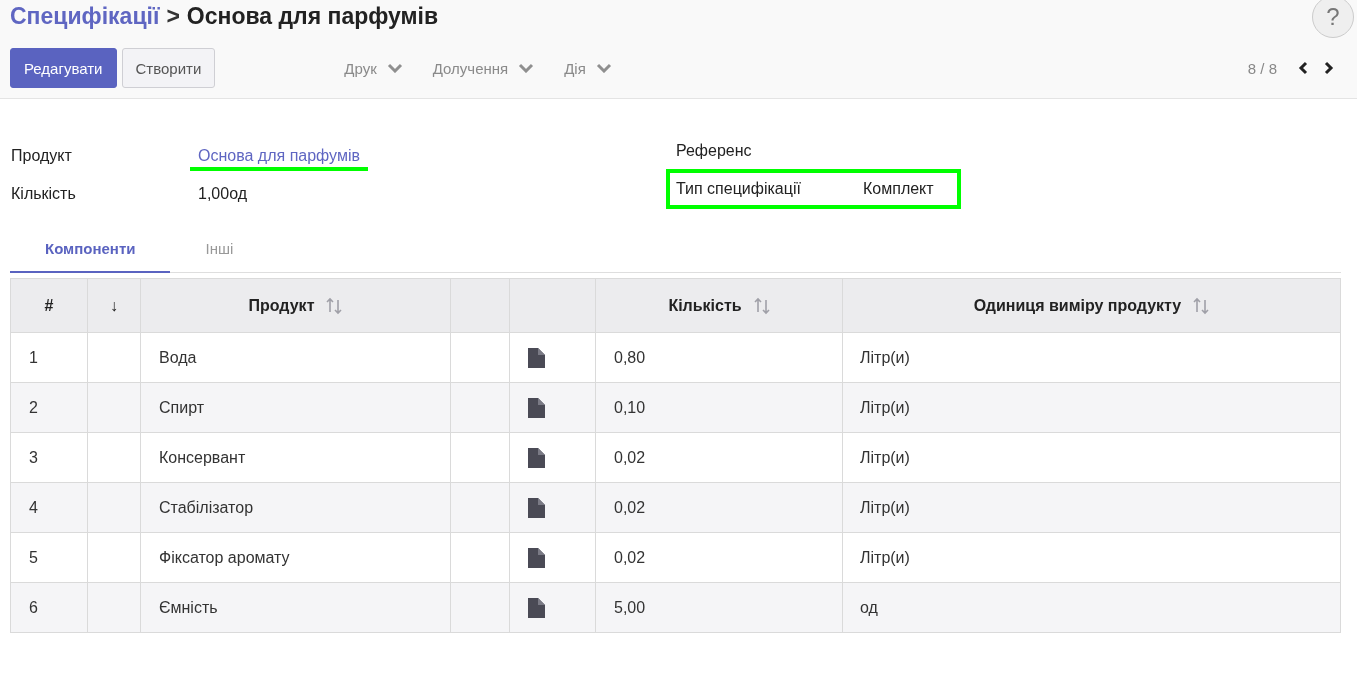 This screenshot has height=673, width=1357. Describe the element at coordinates (739, 189) in the screenshot. I see `field-label: Тип специфікації` at that location.